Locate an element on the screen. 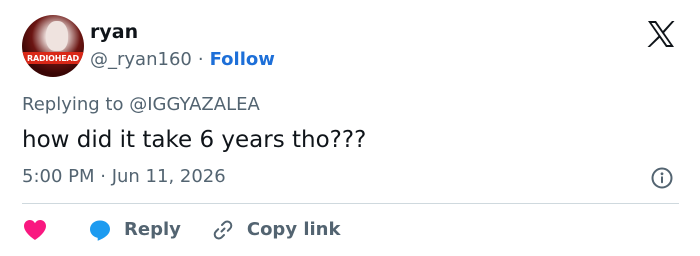  action-bar: Reply Copy link is located at coordinates (181, 230).